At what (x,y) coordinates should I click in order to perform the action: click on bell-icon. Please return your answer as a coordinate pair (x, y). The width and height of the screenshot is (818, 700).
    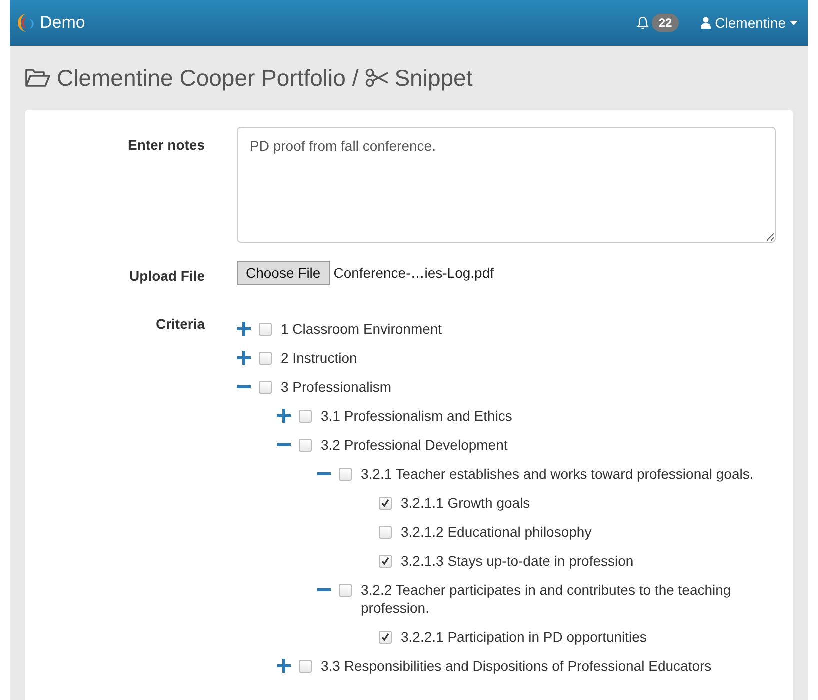
    Looking at the image, I should click on (642, 23).